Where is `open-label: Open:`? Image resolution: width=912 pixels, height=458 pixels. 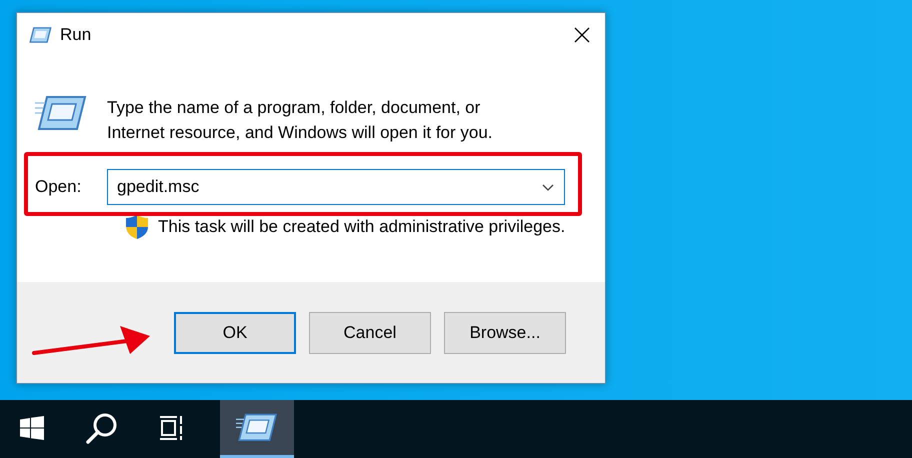
open-label: Open: is located at coordinates (58, 187).